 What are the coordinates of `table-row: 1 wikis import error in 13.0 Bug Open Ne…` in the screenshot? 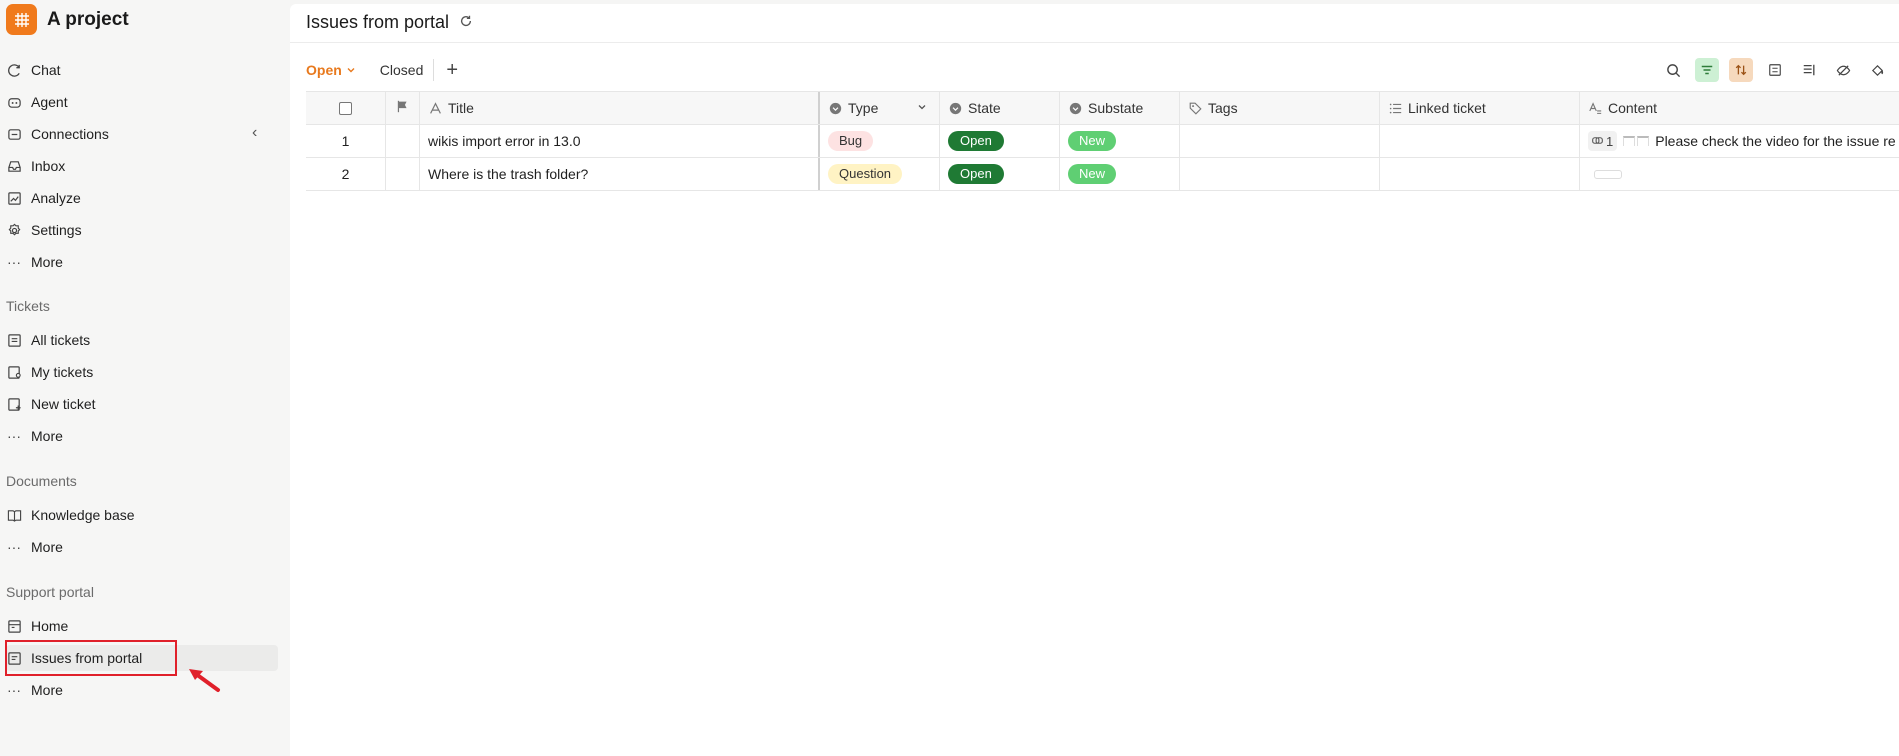 It's located at (1102, 141).